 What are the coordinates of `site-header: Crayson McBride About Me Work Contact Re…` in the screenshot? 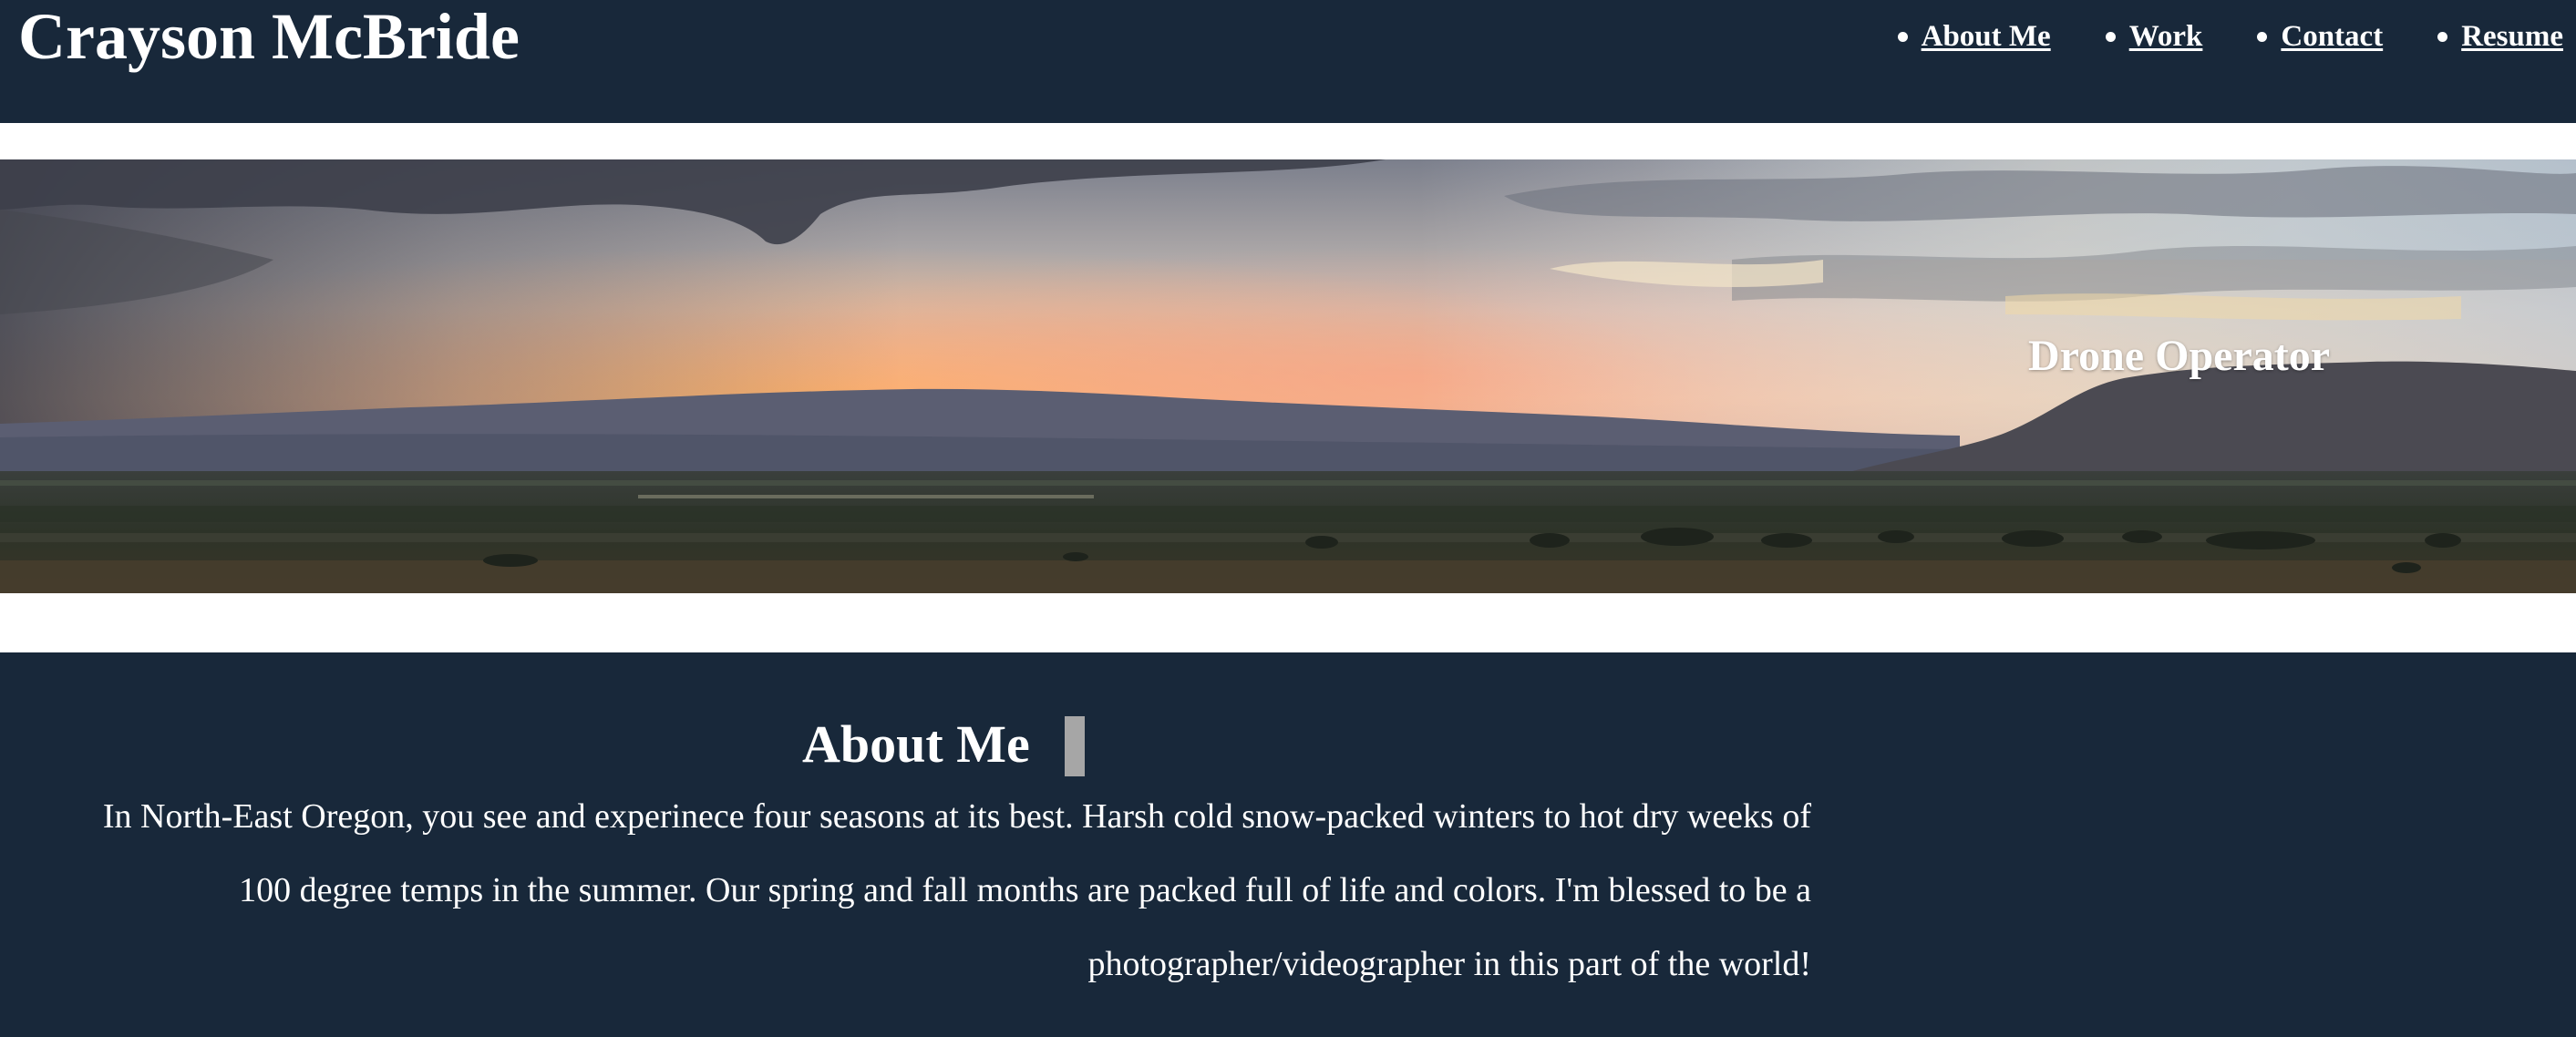 It's located at (1288, 62).